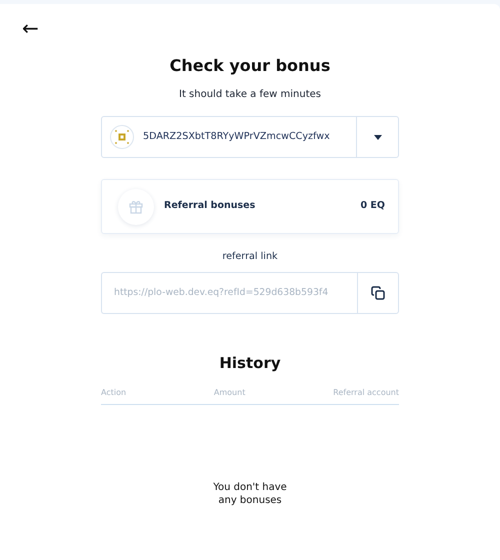 The width and height of the screenshot is (500, 560). What do you see at coordinates (250, 363) in the screenshot?
I see `history-title: History` at bounding box center [250, 363].